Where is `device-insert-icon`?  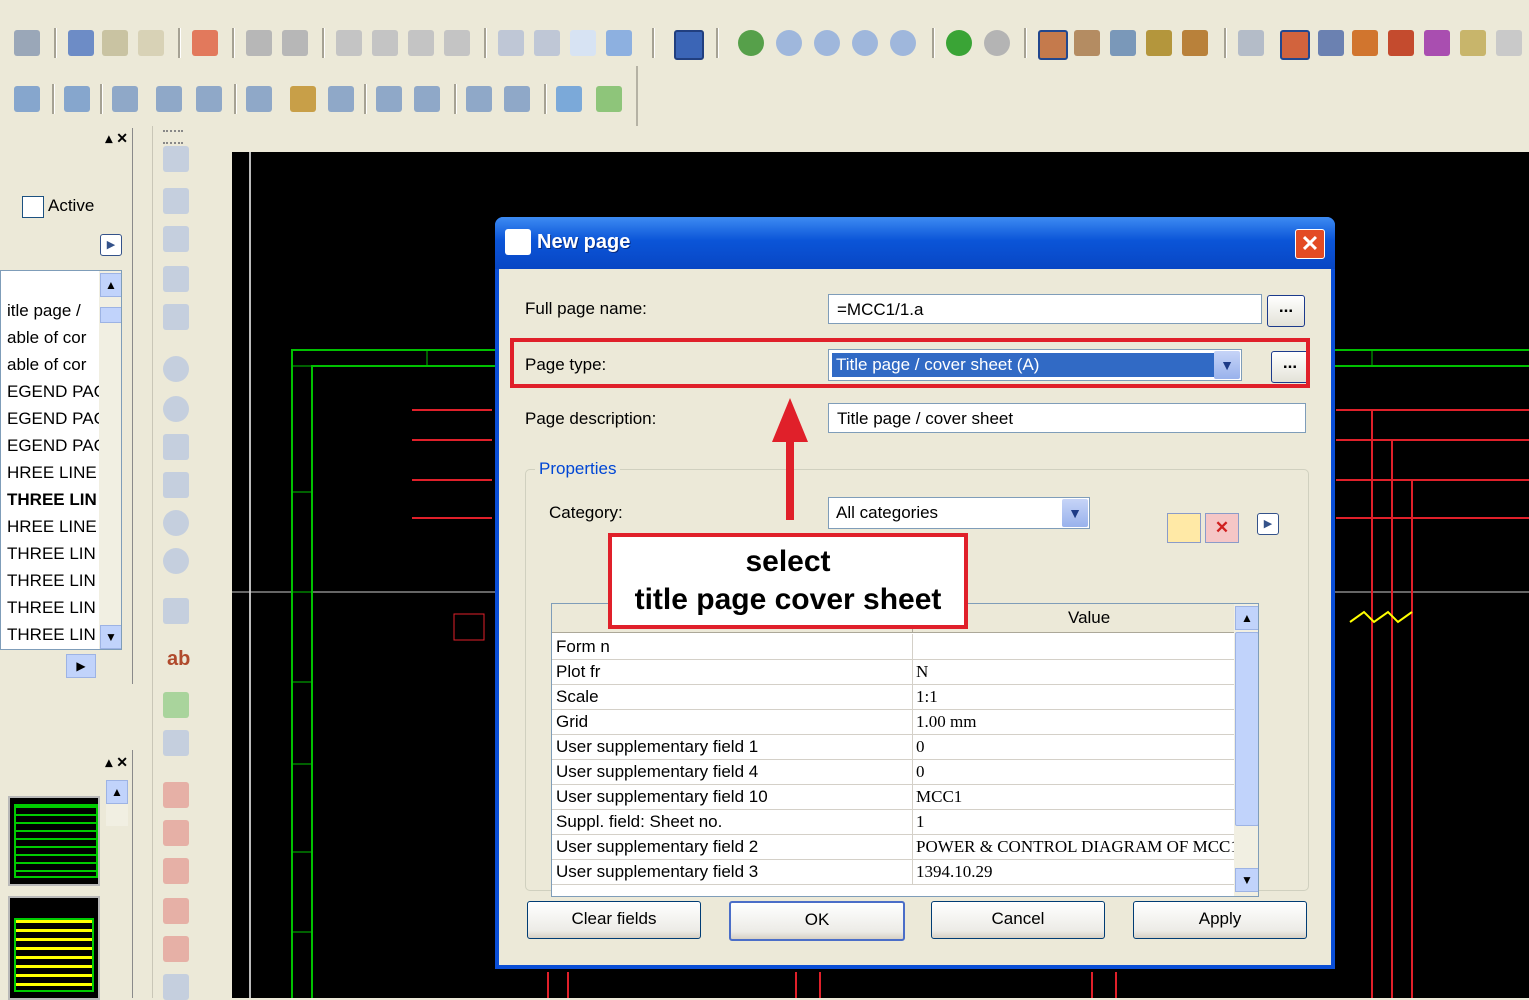 device-insert-icon is located at coordinates (27, 99).